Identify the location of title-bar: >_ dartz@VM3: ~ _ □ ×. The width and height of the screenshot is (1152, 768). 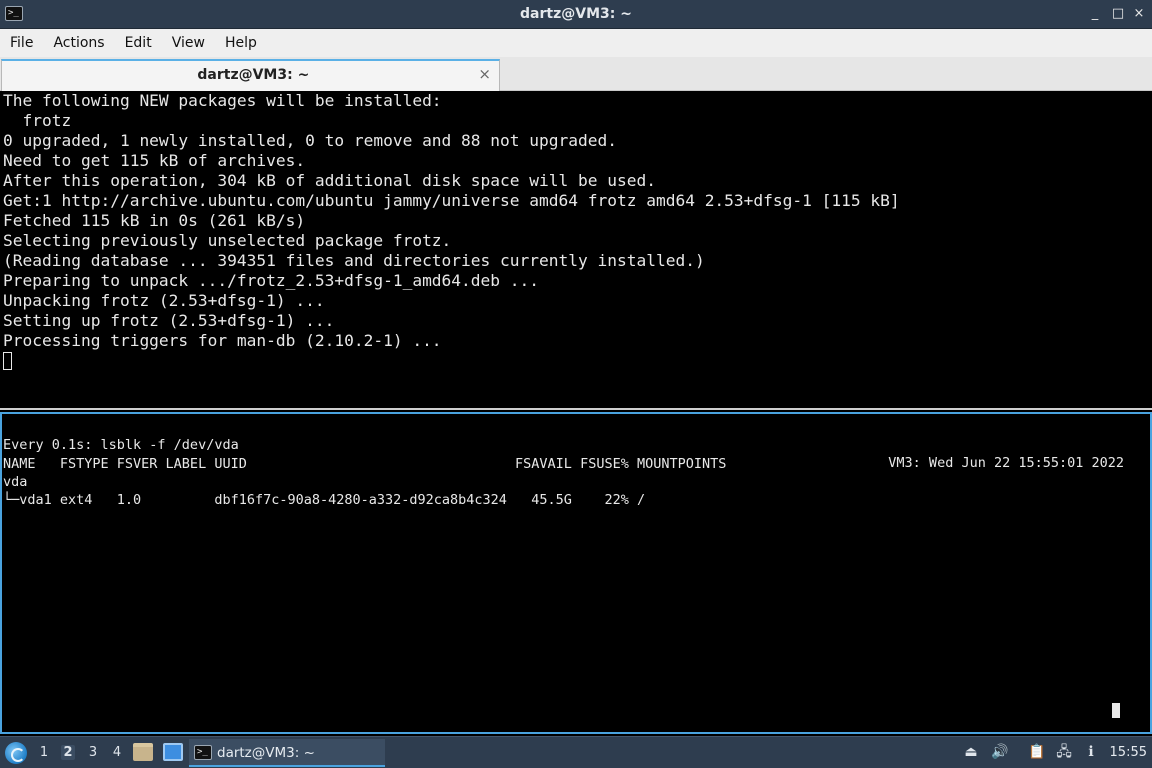
(576, 14).